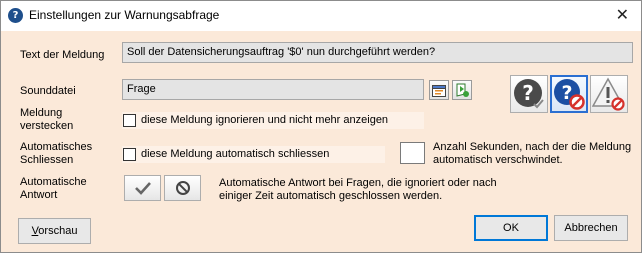 This screenshot has height=253, width=642. I want to click on app-question-icon: ?, so click(15, 15).